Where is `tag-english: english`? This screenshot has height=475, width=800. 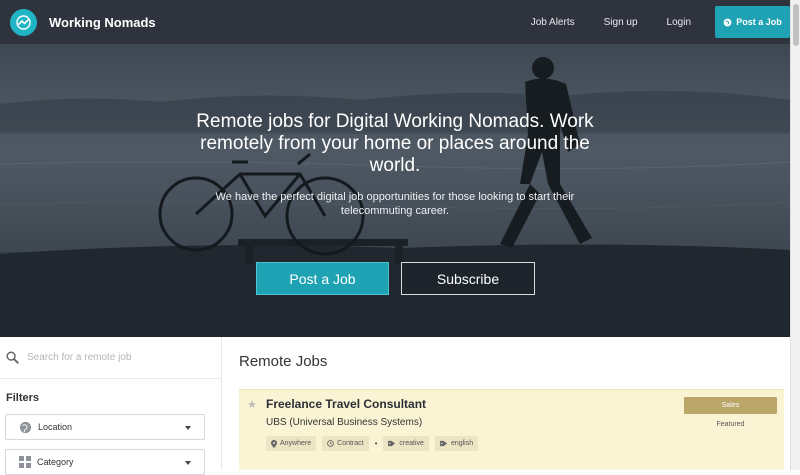 tag-english: english is located at coordinates (456, 443).